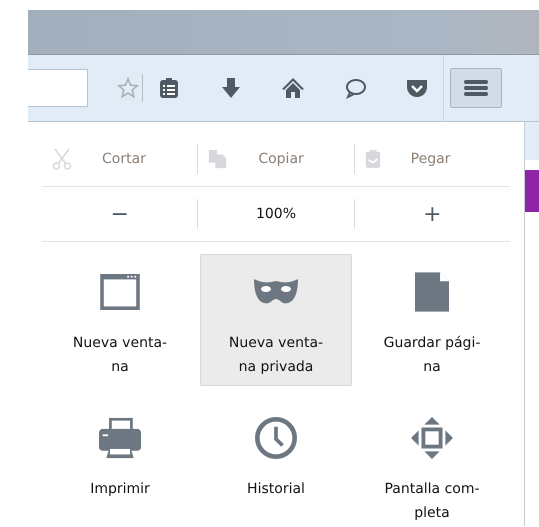 The height and width of the screenshot is (527, 539). What do you see at coordinates (62, 159) in the screenshot?
I see `scissors-icon` at bounding box center [62, 159].